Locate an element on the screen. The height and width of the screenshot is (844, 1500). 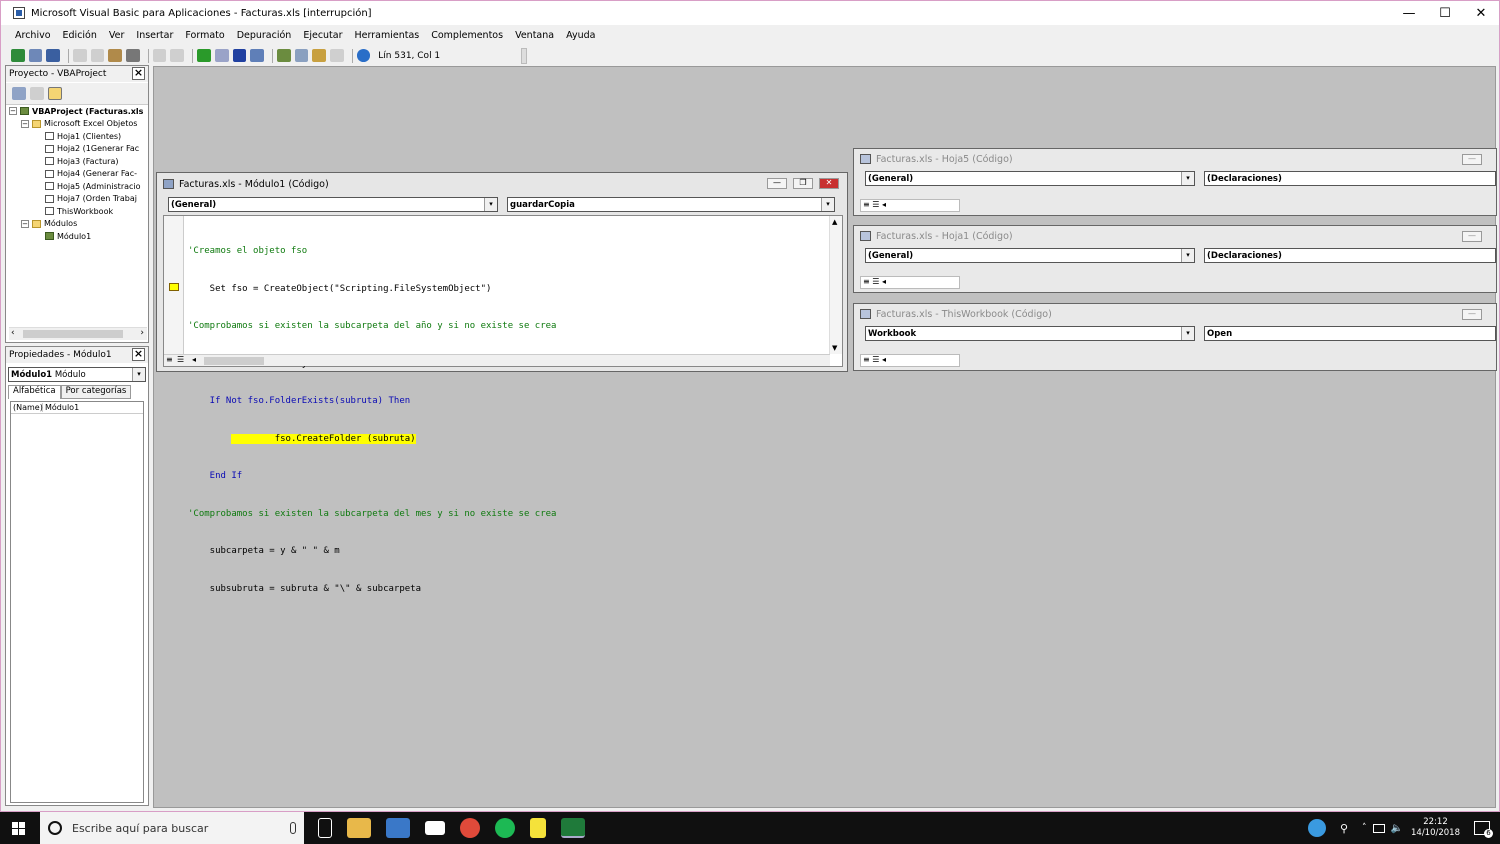
project-pane-close-icon: × is located at coordinates (138, 73).